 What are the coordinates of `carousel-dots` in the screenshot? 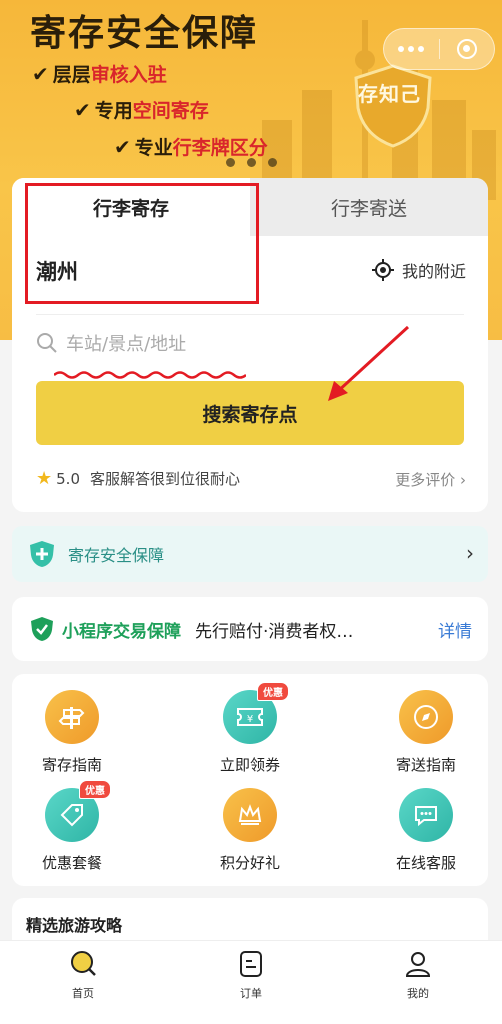 It's located at (251, 162).